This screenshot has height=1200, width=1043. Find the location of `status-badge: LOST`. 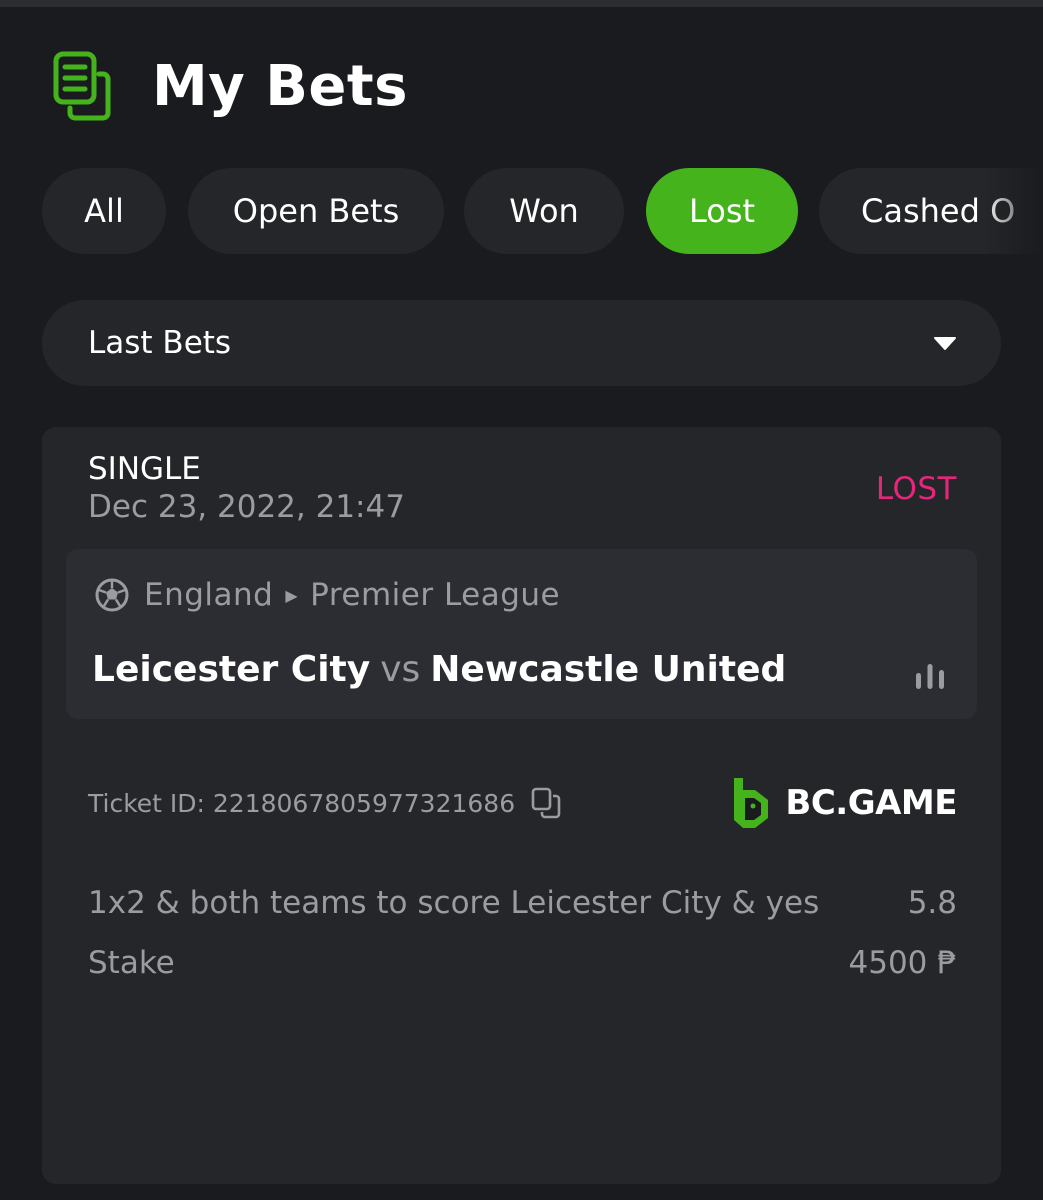

status-badge: LOST is located at coordinates (916, 489).